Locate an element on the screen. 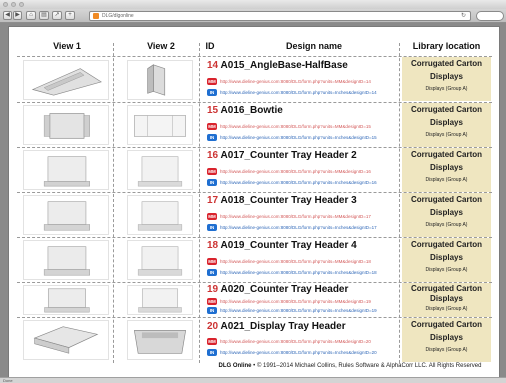 This screenshot has width=506, height=383. close-window-button is located at coordinates (5, 4).